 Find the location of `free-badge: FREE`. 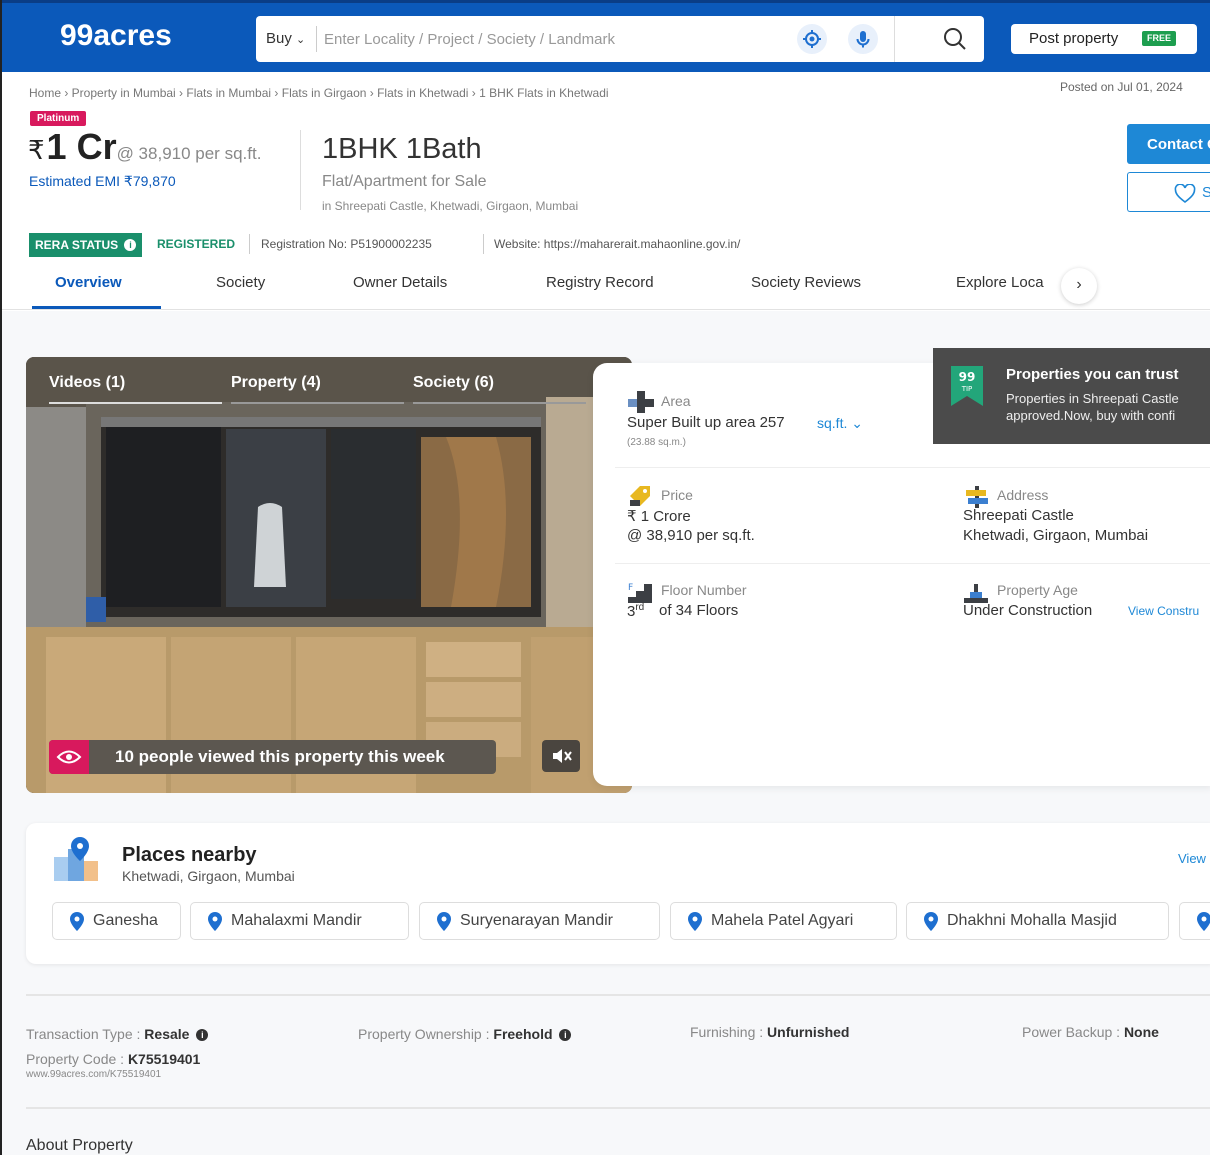

free-badge: FREE is located at coordinates (1159, 38).